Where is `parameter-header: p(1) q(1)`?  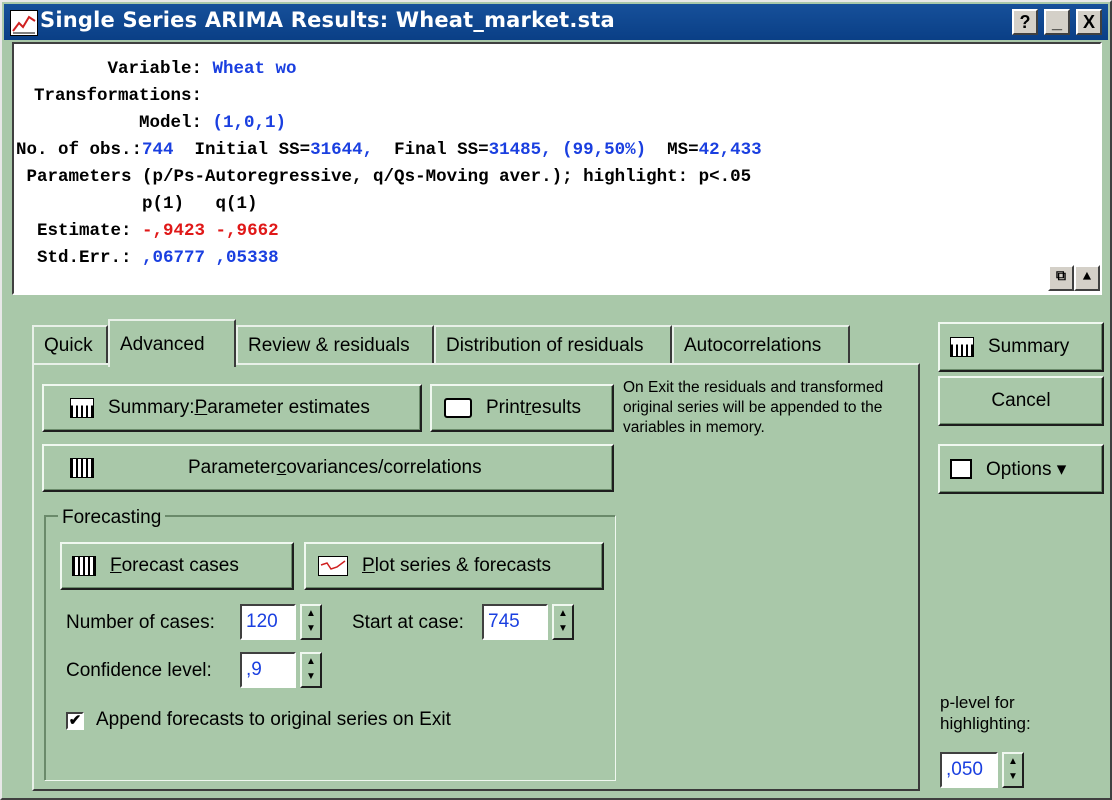
parameter-header: p(1) q(1) is located at coordinates (137, 204).